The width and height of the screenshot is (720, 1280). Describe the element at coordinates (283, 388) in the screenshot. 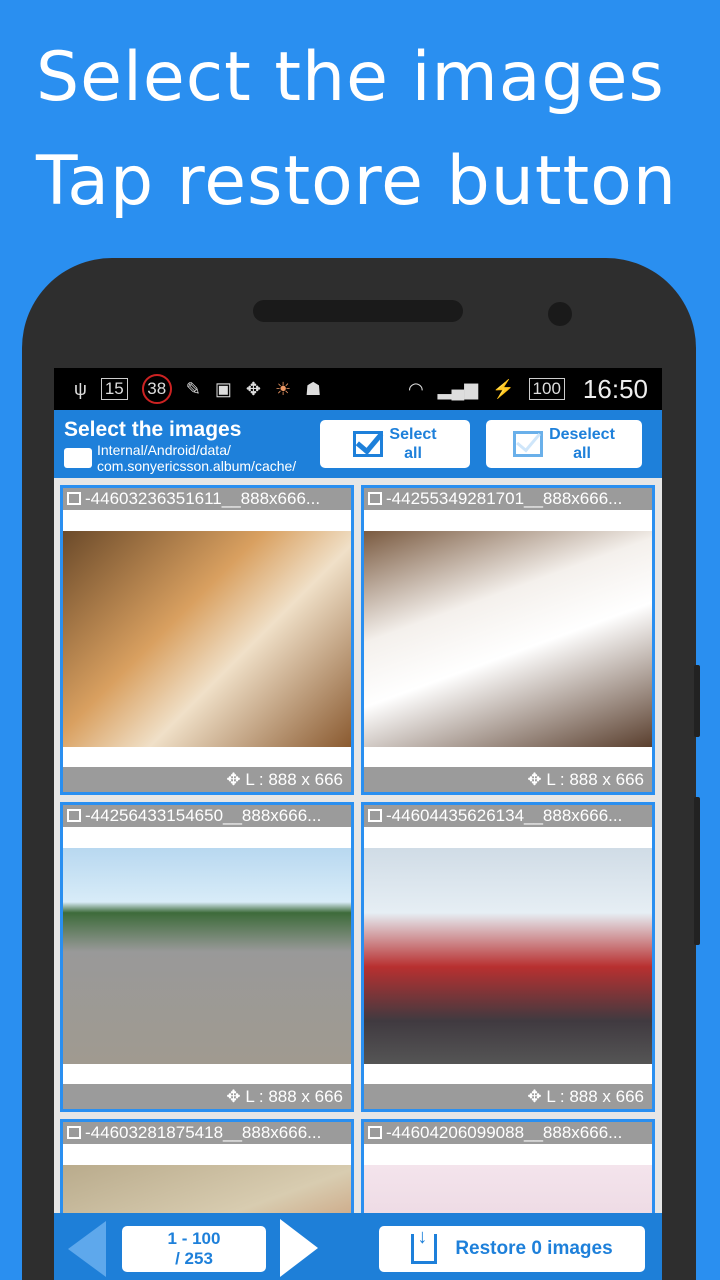

I see `weather-icon: ☀` at that location.